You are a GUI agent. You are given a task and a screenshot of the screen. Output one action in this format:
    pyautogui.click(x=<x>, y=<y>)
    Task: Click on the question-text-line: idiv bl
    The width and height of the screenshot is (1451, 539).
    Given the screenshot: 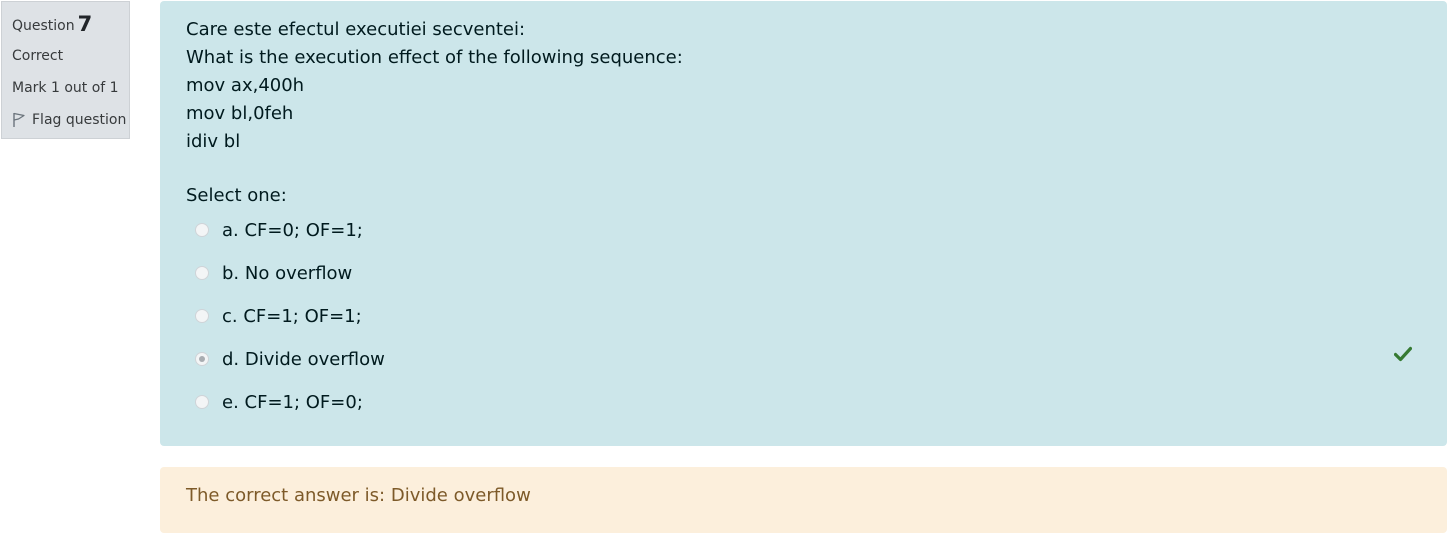 What is the action you would take?
    pyautogui.click(x=213, y=141)
    